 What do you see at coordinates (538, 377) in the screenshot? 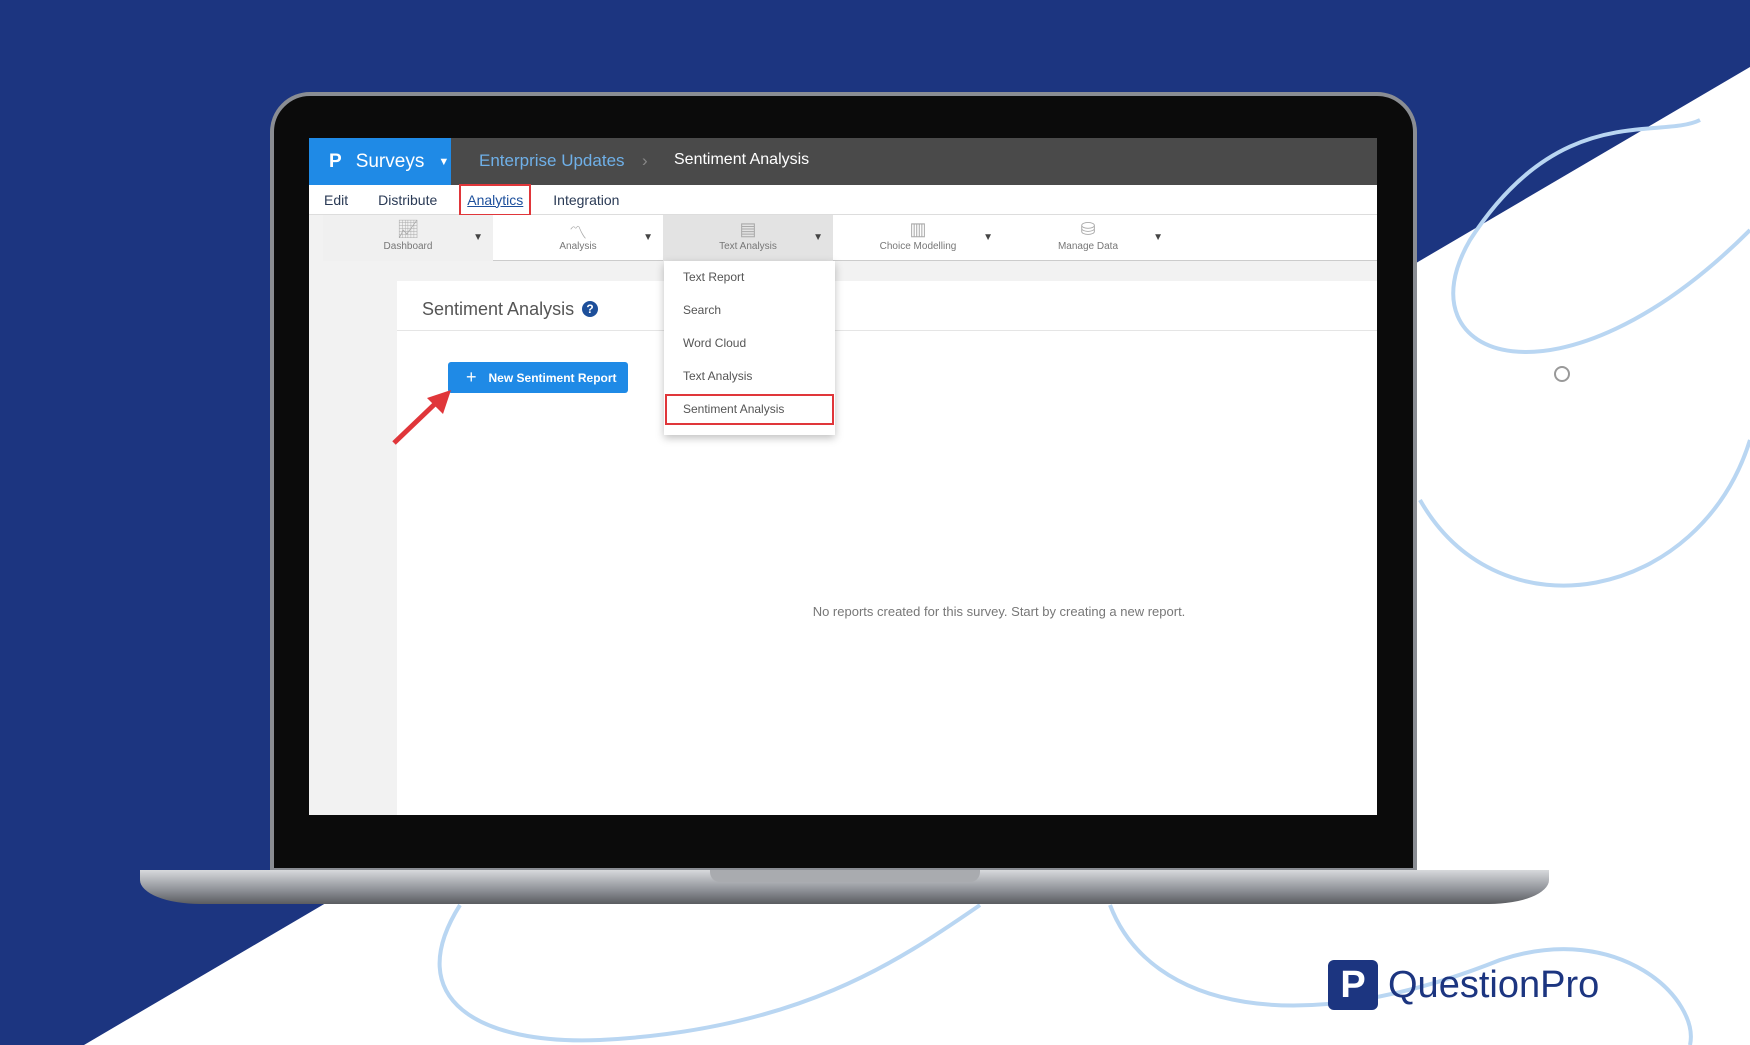
I see `new-sentiment-report-button: + New Sentiment Report` at bounding box center [538, 377].